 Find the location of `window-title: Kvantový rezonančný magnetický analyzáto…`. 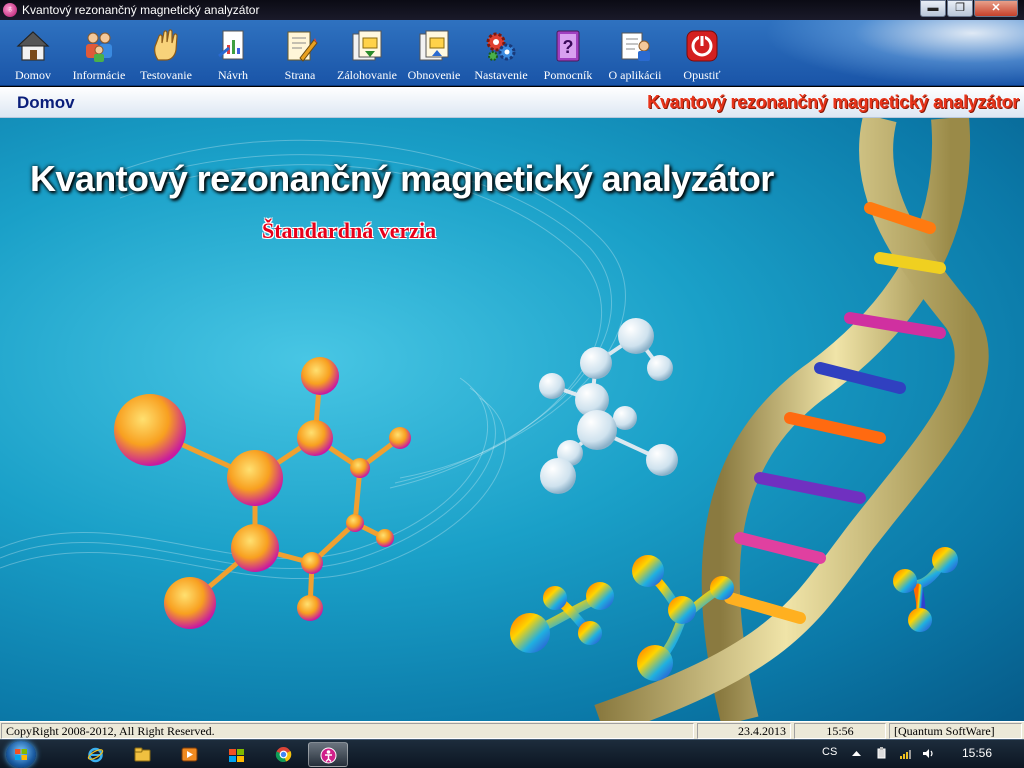

window-title: Kvantový rezonančný magnetický analyzáto… is located at coordinates (141, 10).